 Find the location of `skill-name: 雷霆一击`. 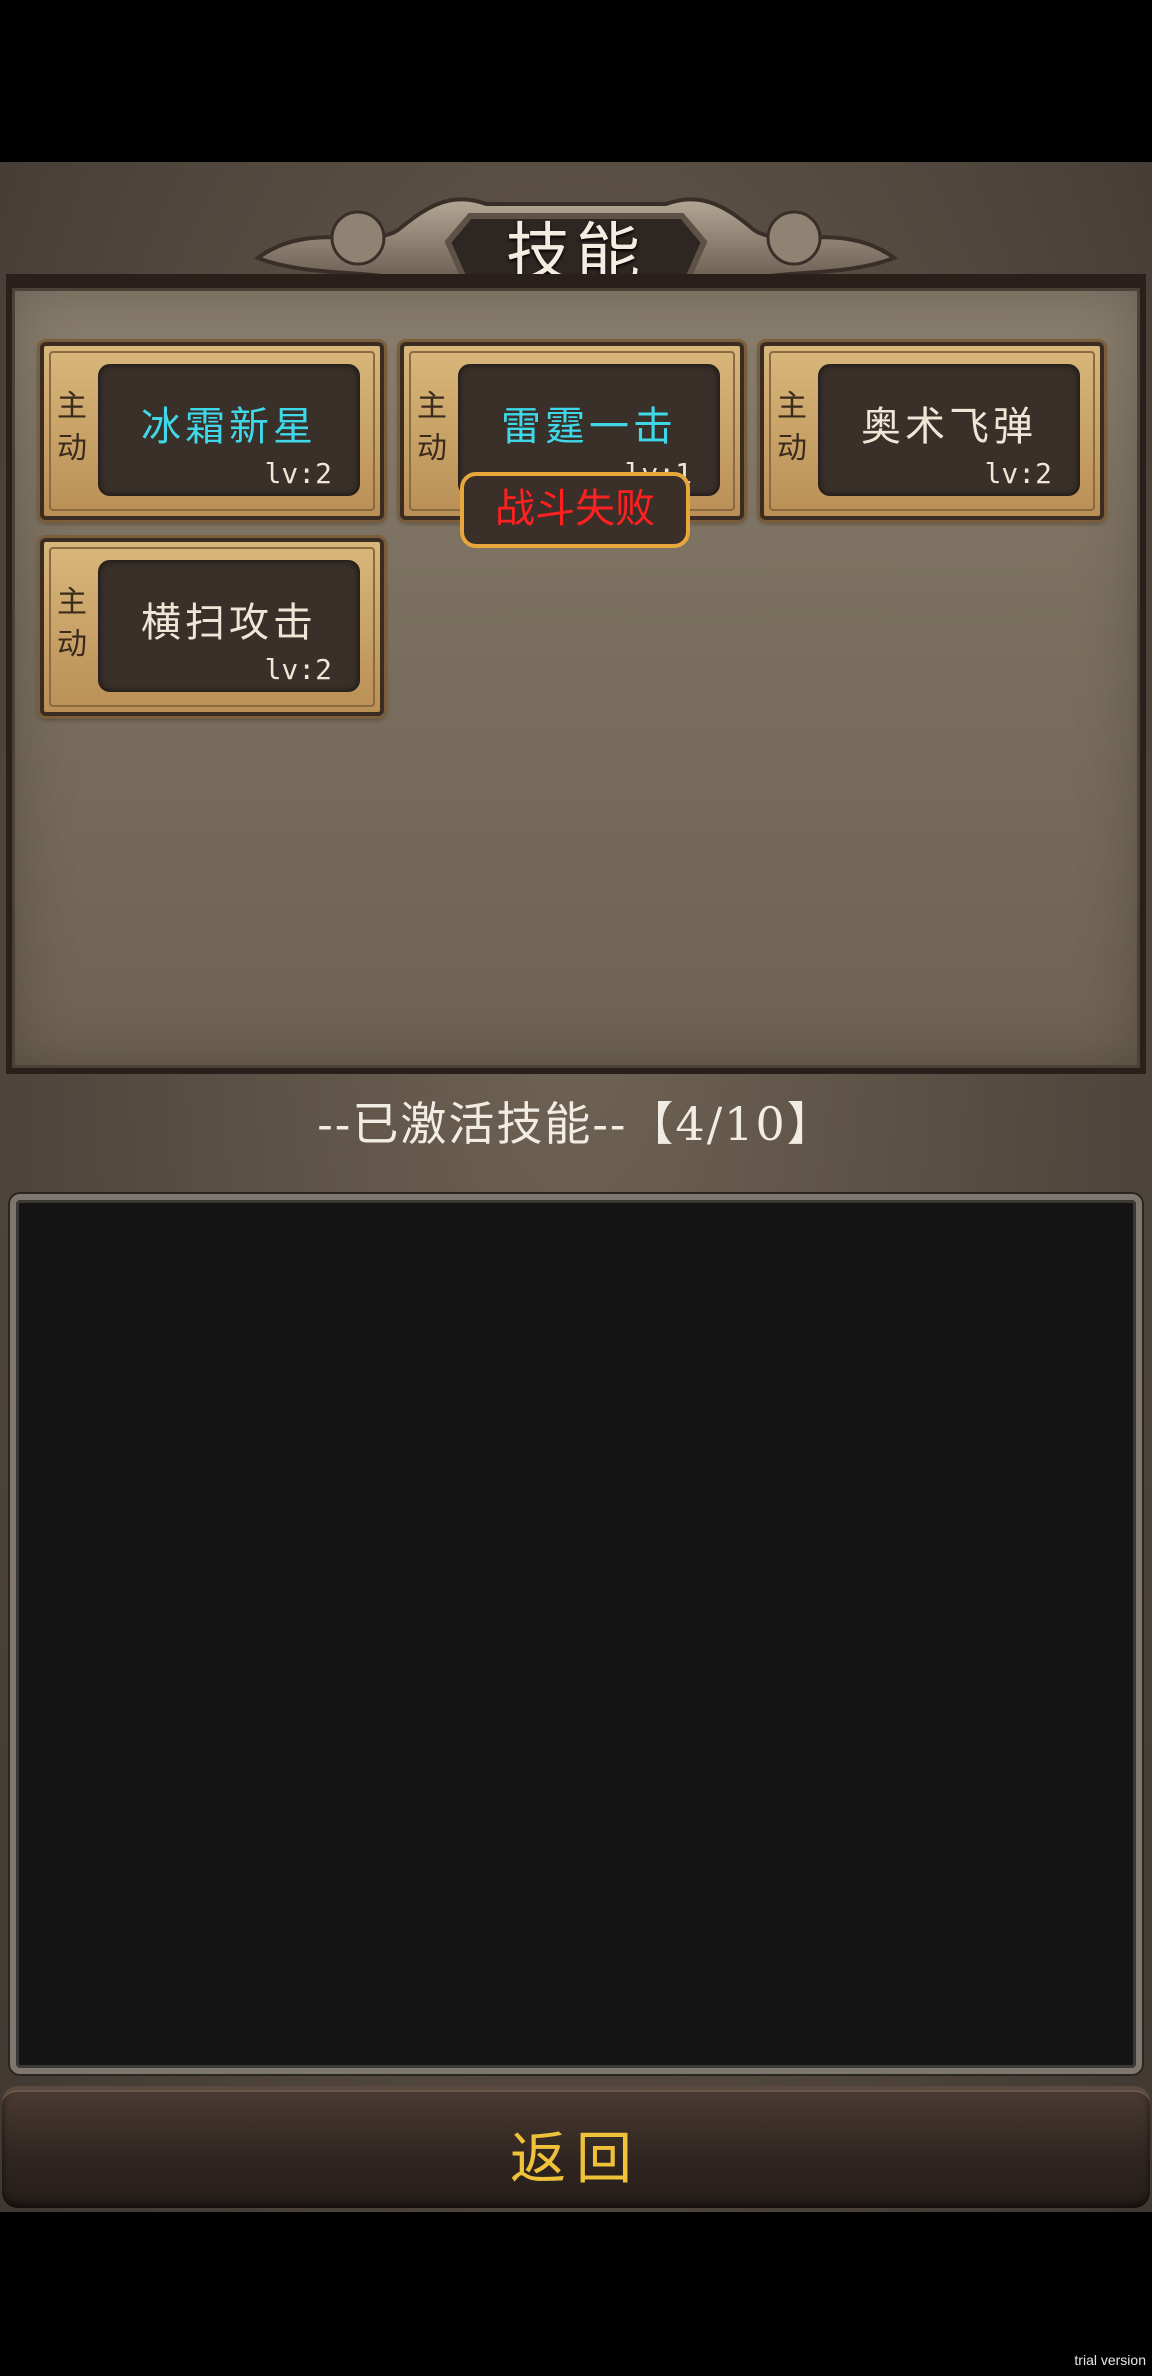

skill-name: 雷霆一击 is located at coordinates (589, 427).